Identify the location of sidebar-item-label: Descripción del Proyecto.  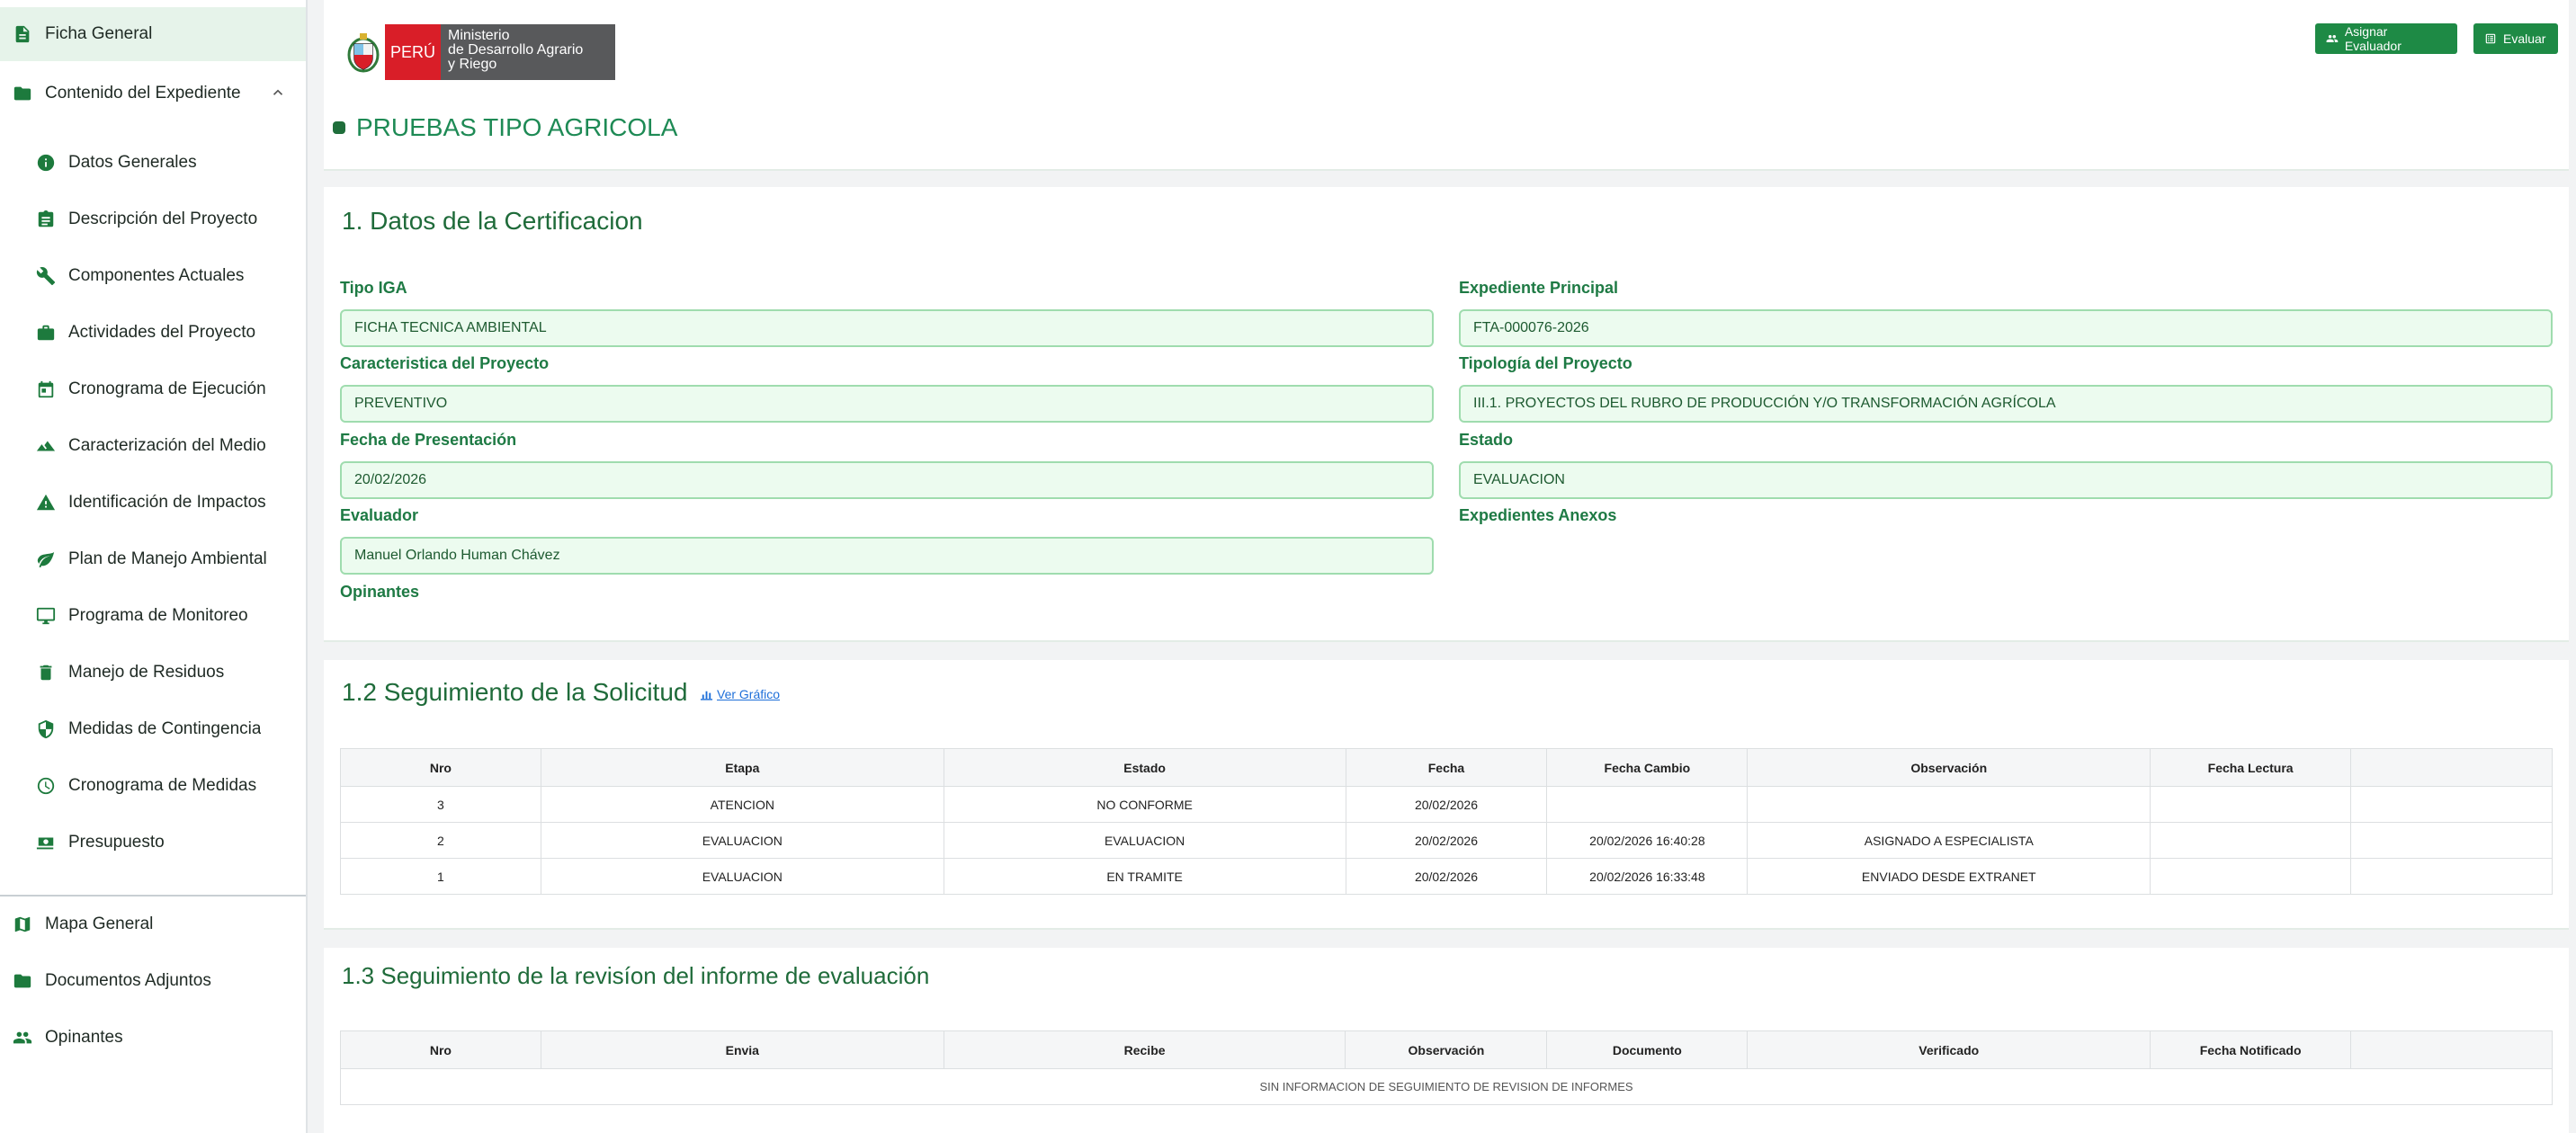
(163, 219).